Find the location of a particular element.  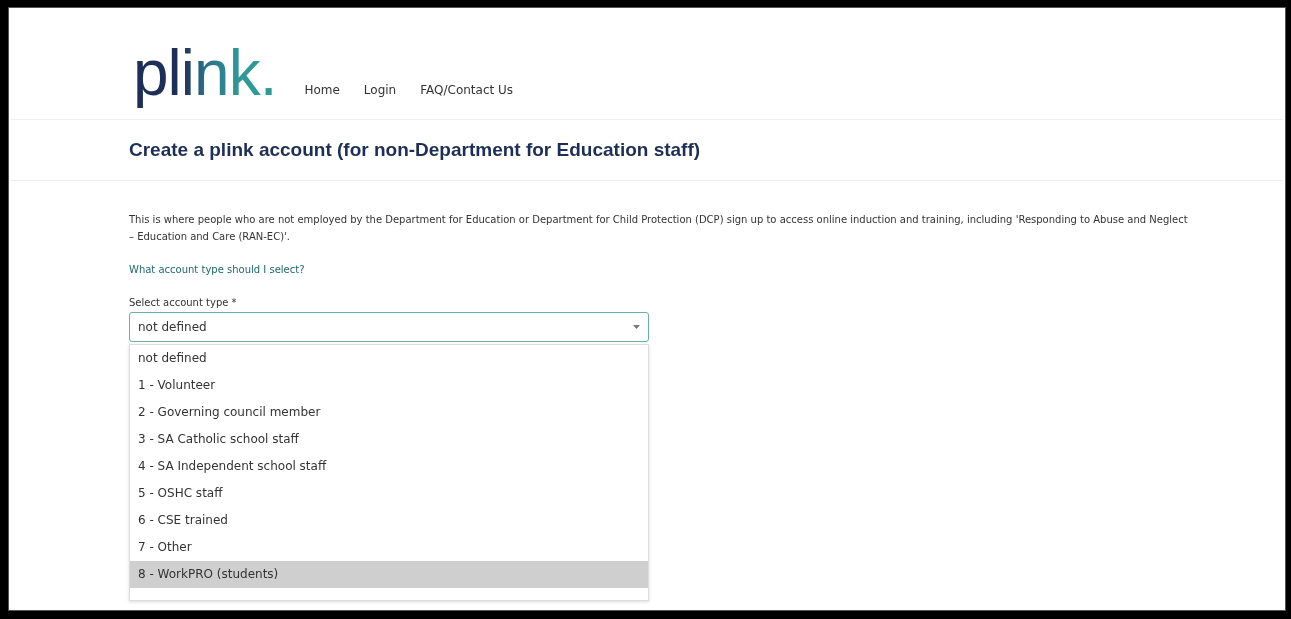

nav-link: FAQ/Contact Us is located at coordinates (467, 90).